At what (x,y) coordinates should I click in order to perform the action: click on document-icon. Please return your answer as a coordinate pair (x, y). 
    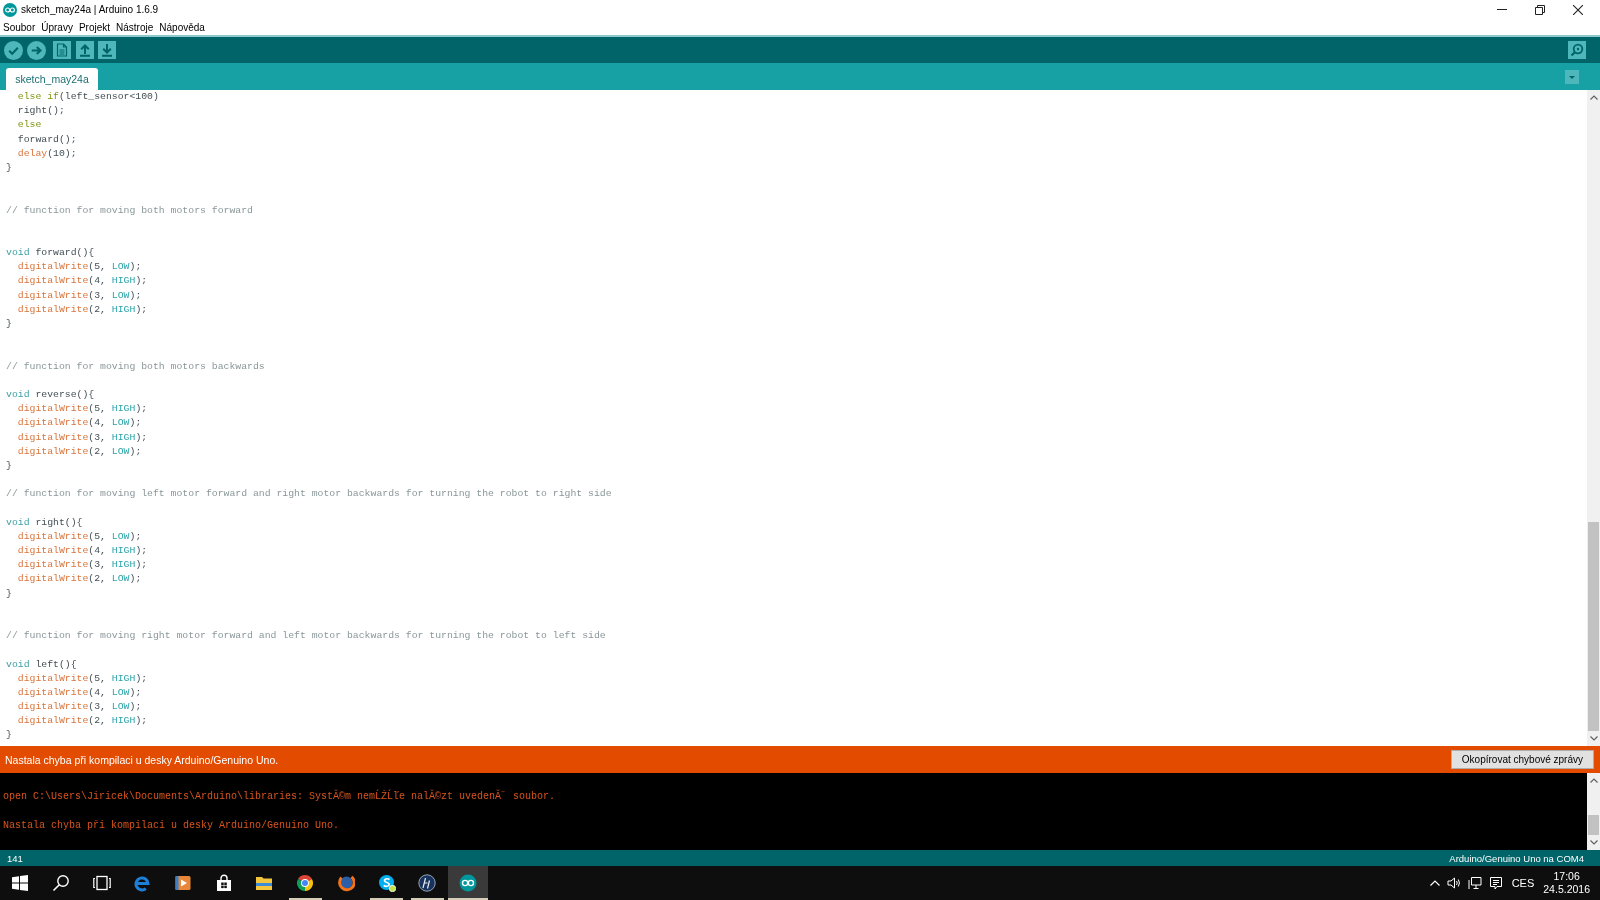
    Looking at the image, I should click on (62, 50).